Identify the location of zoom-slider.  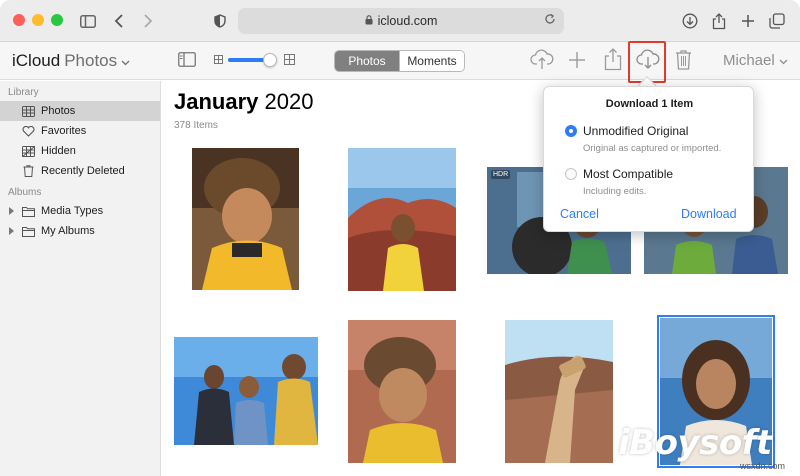
(253, 60).